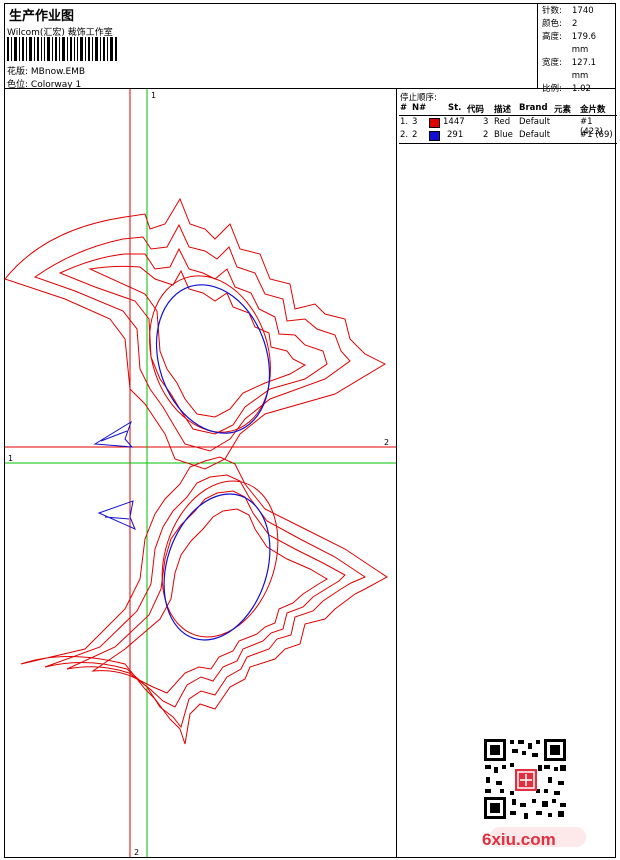 The image size is (620, 860). Describe the element at coordinates (503, 109) in the screenshot. I see `table-header: # N# St. 代码 描述 Brand 元素 金片数` at that location.